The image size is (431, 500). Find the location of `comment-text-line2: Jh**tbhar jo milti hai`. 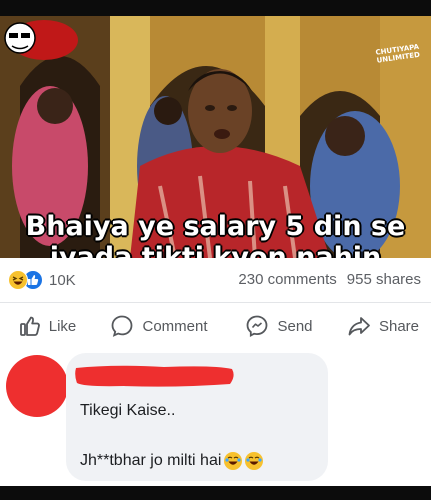

comment-text-line2: Jh**tbhar jo milti hai is located at coordinates (172, 461).